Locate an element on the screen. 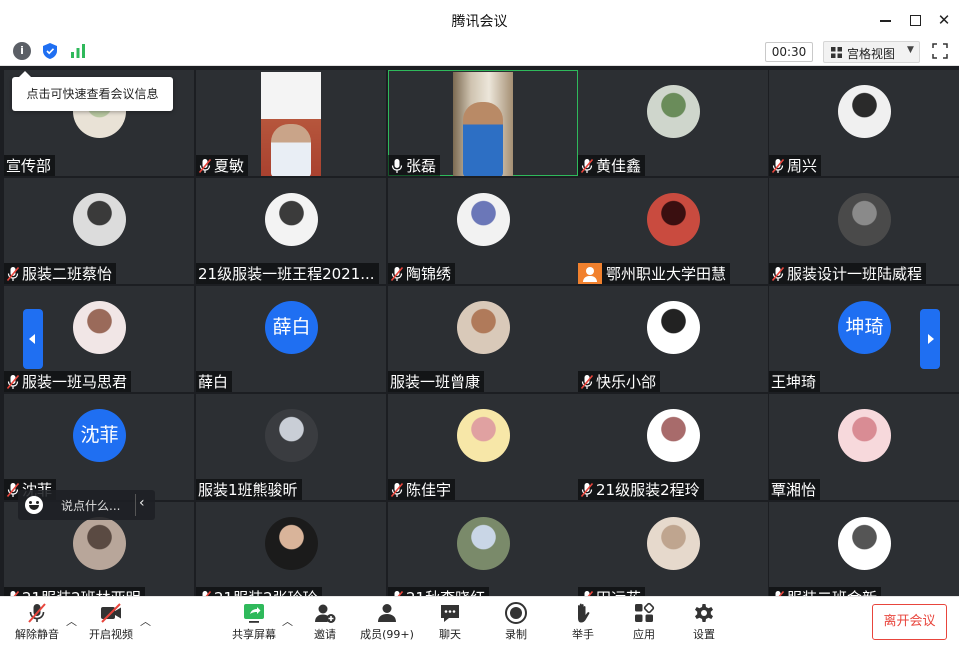 The image size is (959, 646). participant-tile: 覃湘怡 is located at coordinates (864, 447).